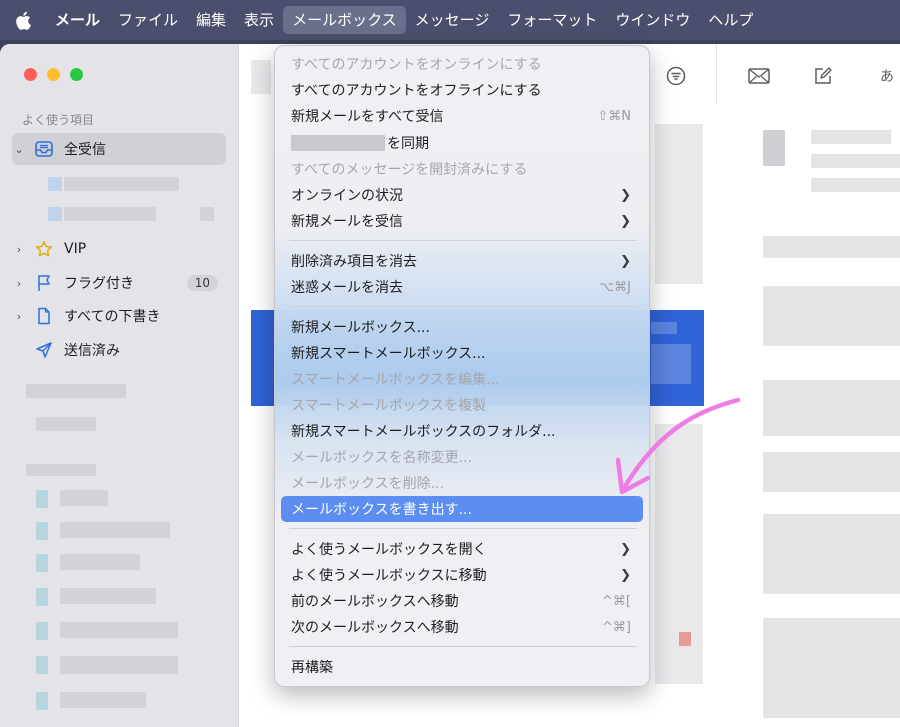 The image size is (900, 727). I want to click on inbox-icon, so click(44, 149).